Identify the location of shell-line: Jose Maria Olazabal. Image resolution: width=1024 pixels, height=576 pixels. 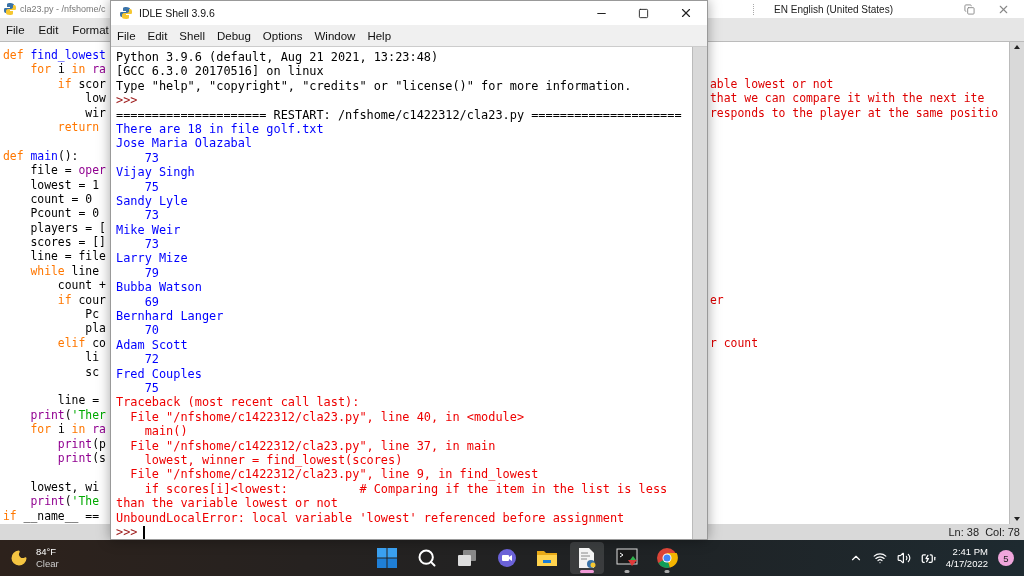
(184, 143).